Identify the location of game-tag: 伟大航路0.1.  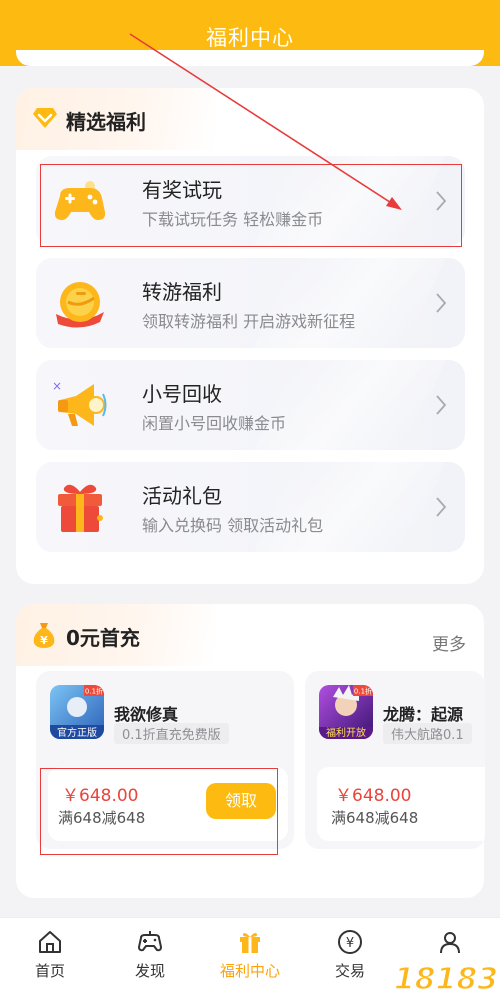
(427, 733).